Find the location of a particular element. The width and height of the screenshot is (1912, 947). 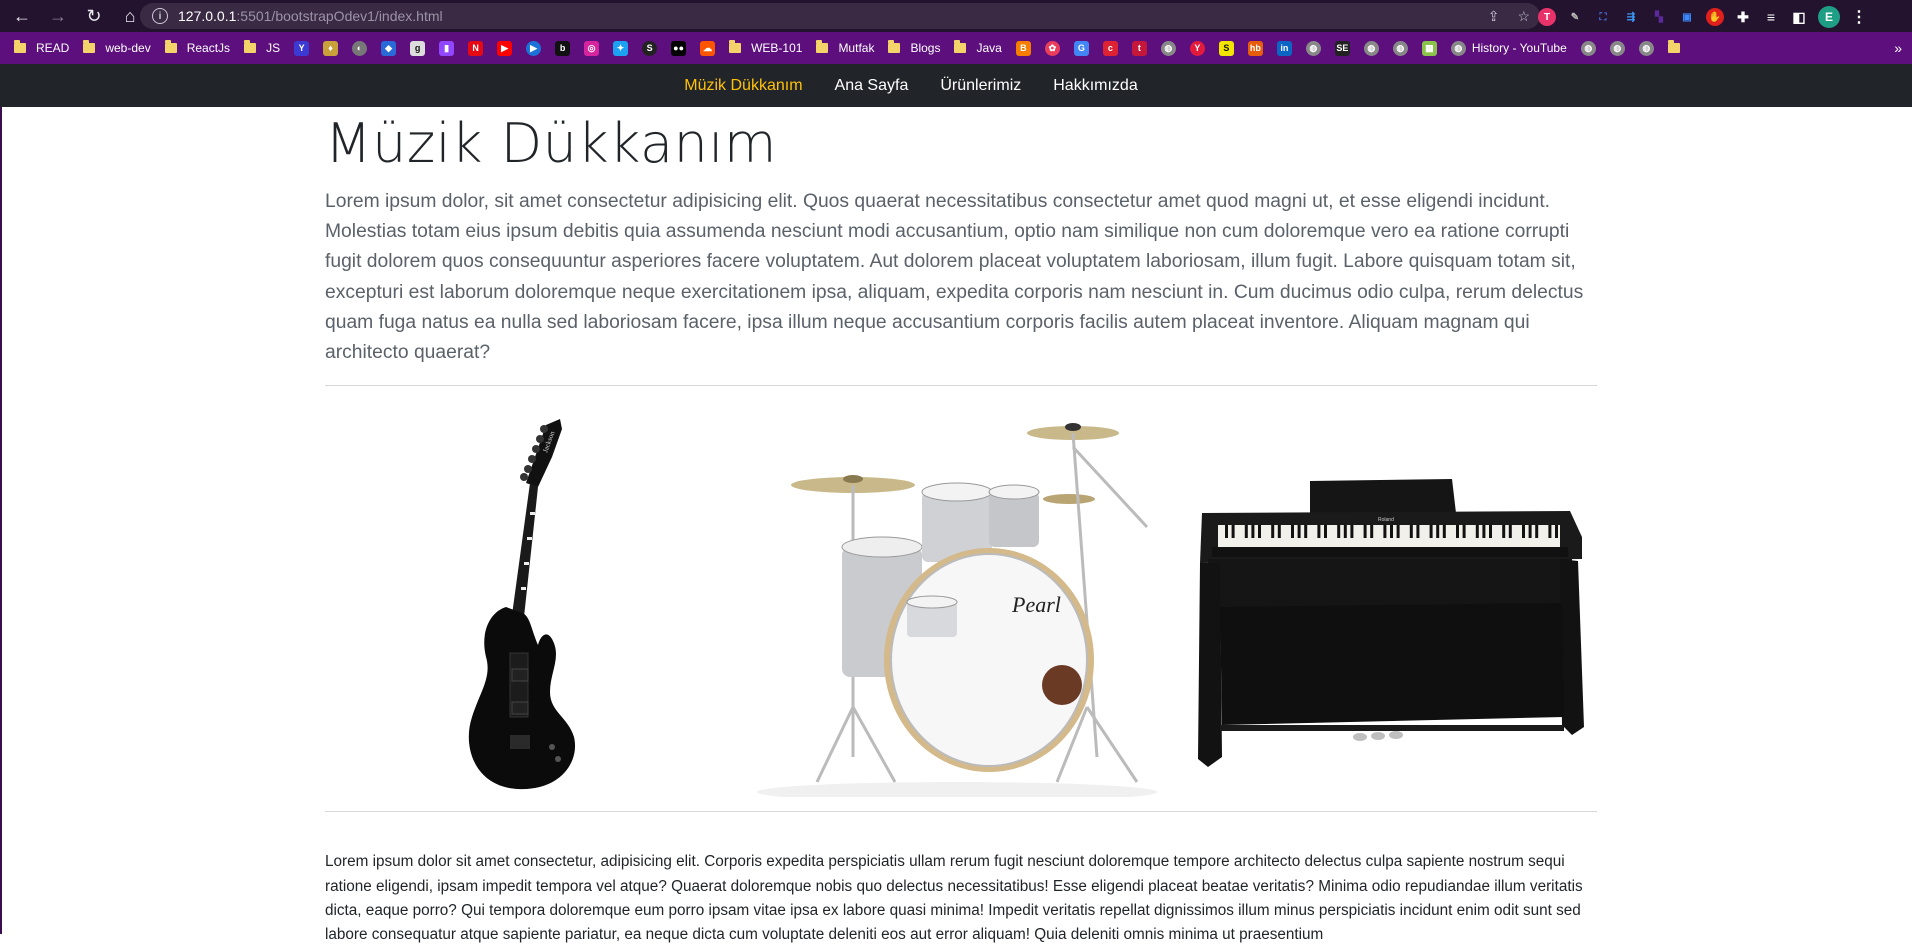

bookmark-favicon: ◎ is located at coordinates (592, 48).